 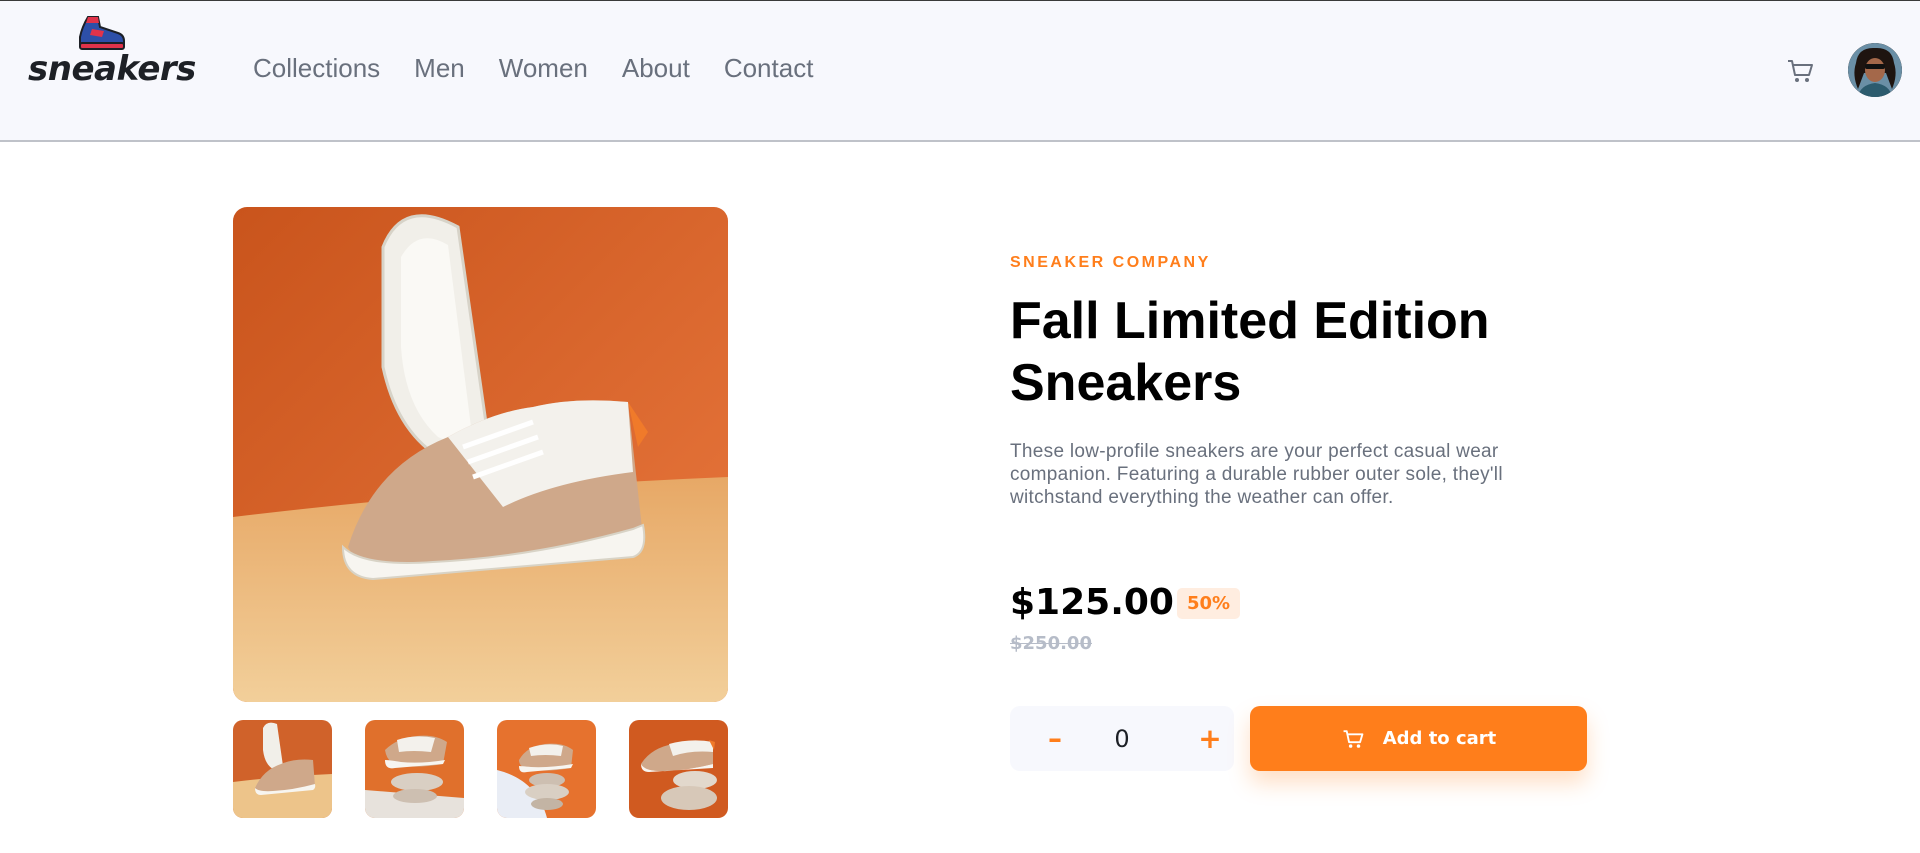 I want to click on add-to-cart-button: Add to cart, so click(x=1418, y=738).